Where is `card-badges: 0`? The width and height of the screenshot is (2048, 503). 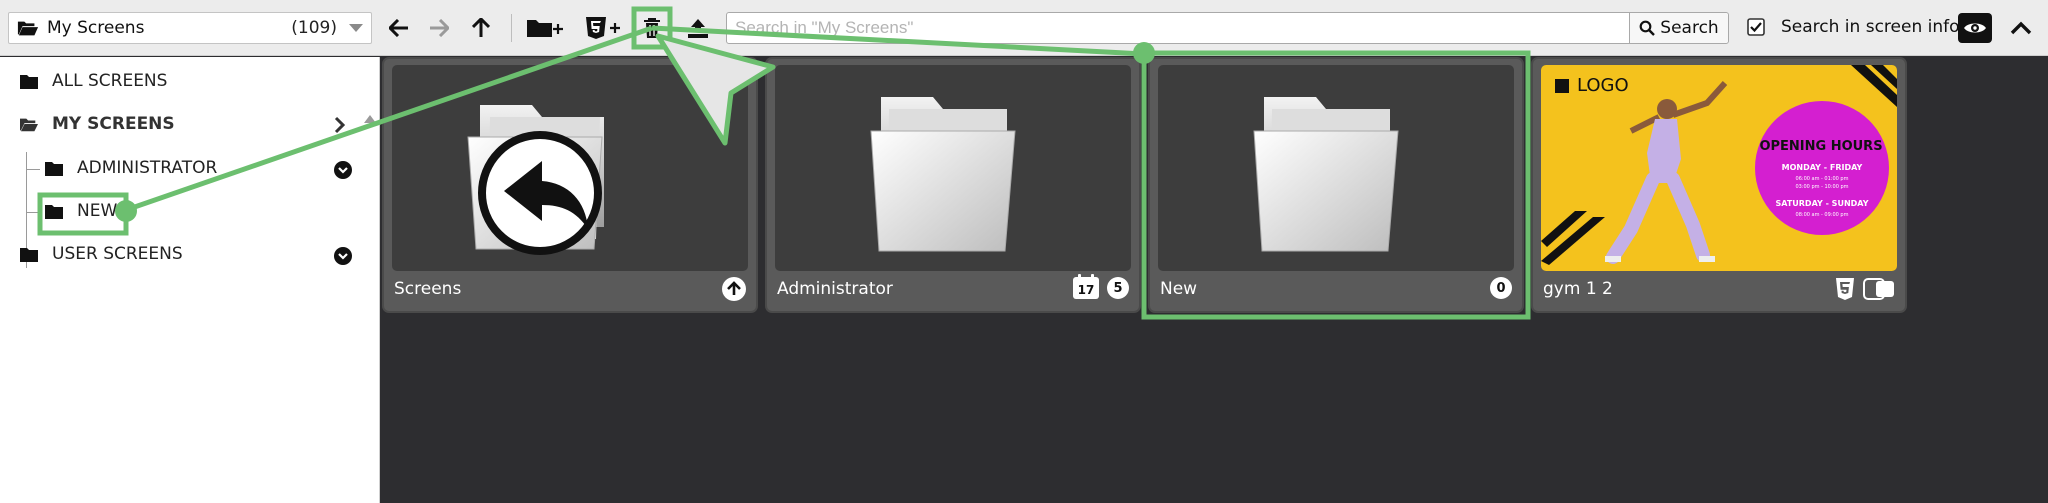
card-badges: 0 is located at coordinates (1501, 288).